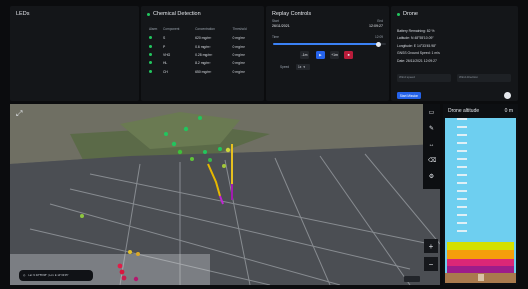 The image size is (528, 289). Describe the element at coordinates (23, 14) in the screenshot. I see `leds-title: LEDs` at that location.